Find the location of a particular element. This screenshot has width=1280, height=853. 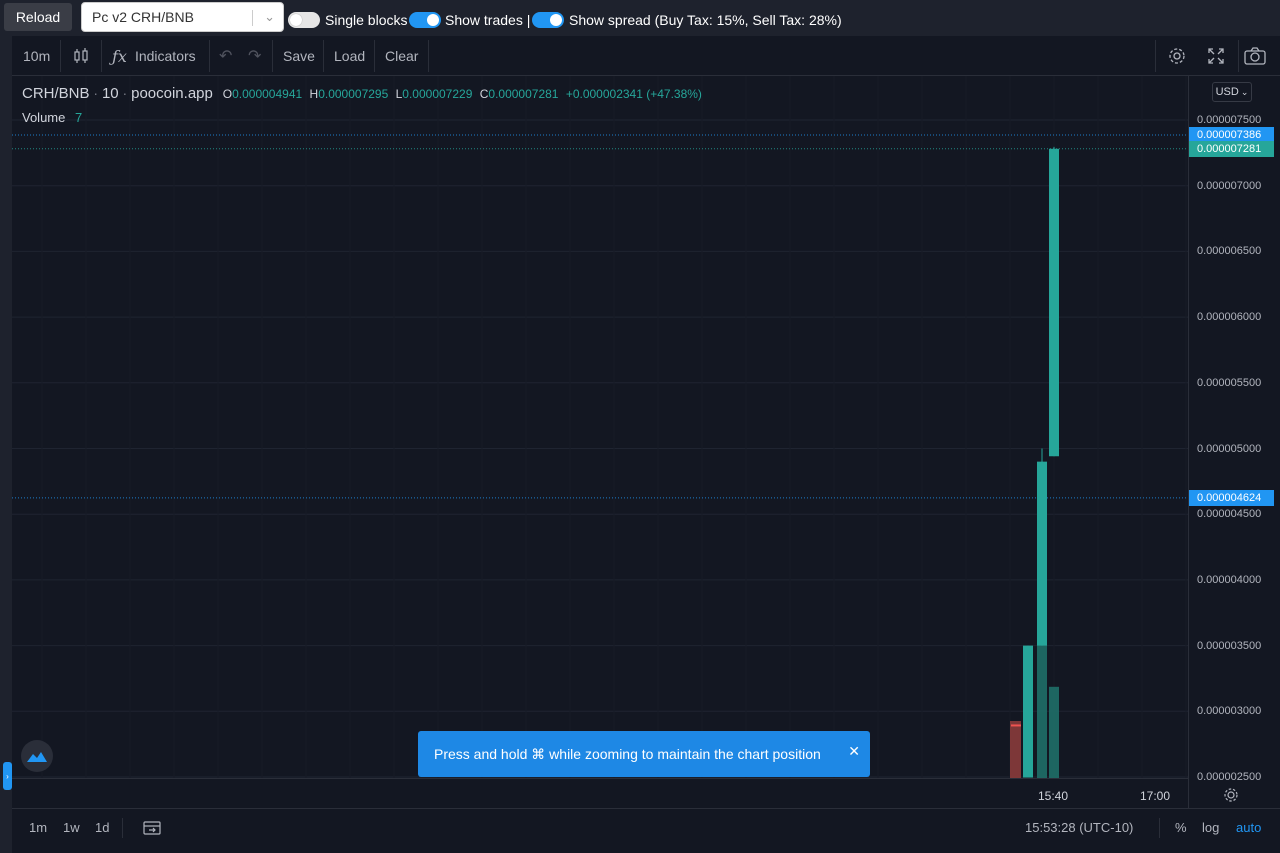

date-range-icon is located at coordinates (152, 830).